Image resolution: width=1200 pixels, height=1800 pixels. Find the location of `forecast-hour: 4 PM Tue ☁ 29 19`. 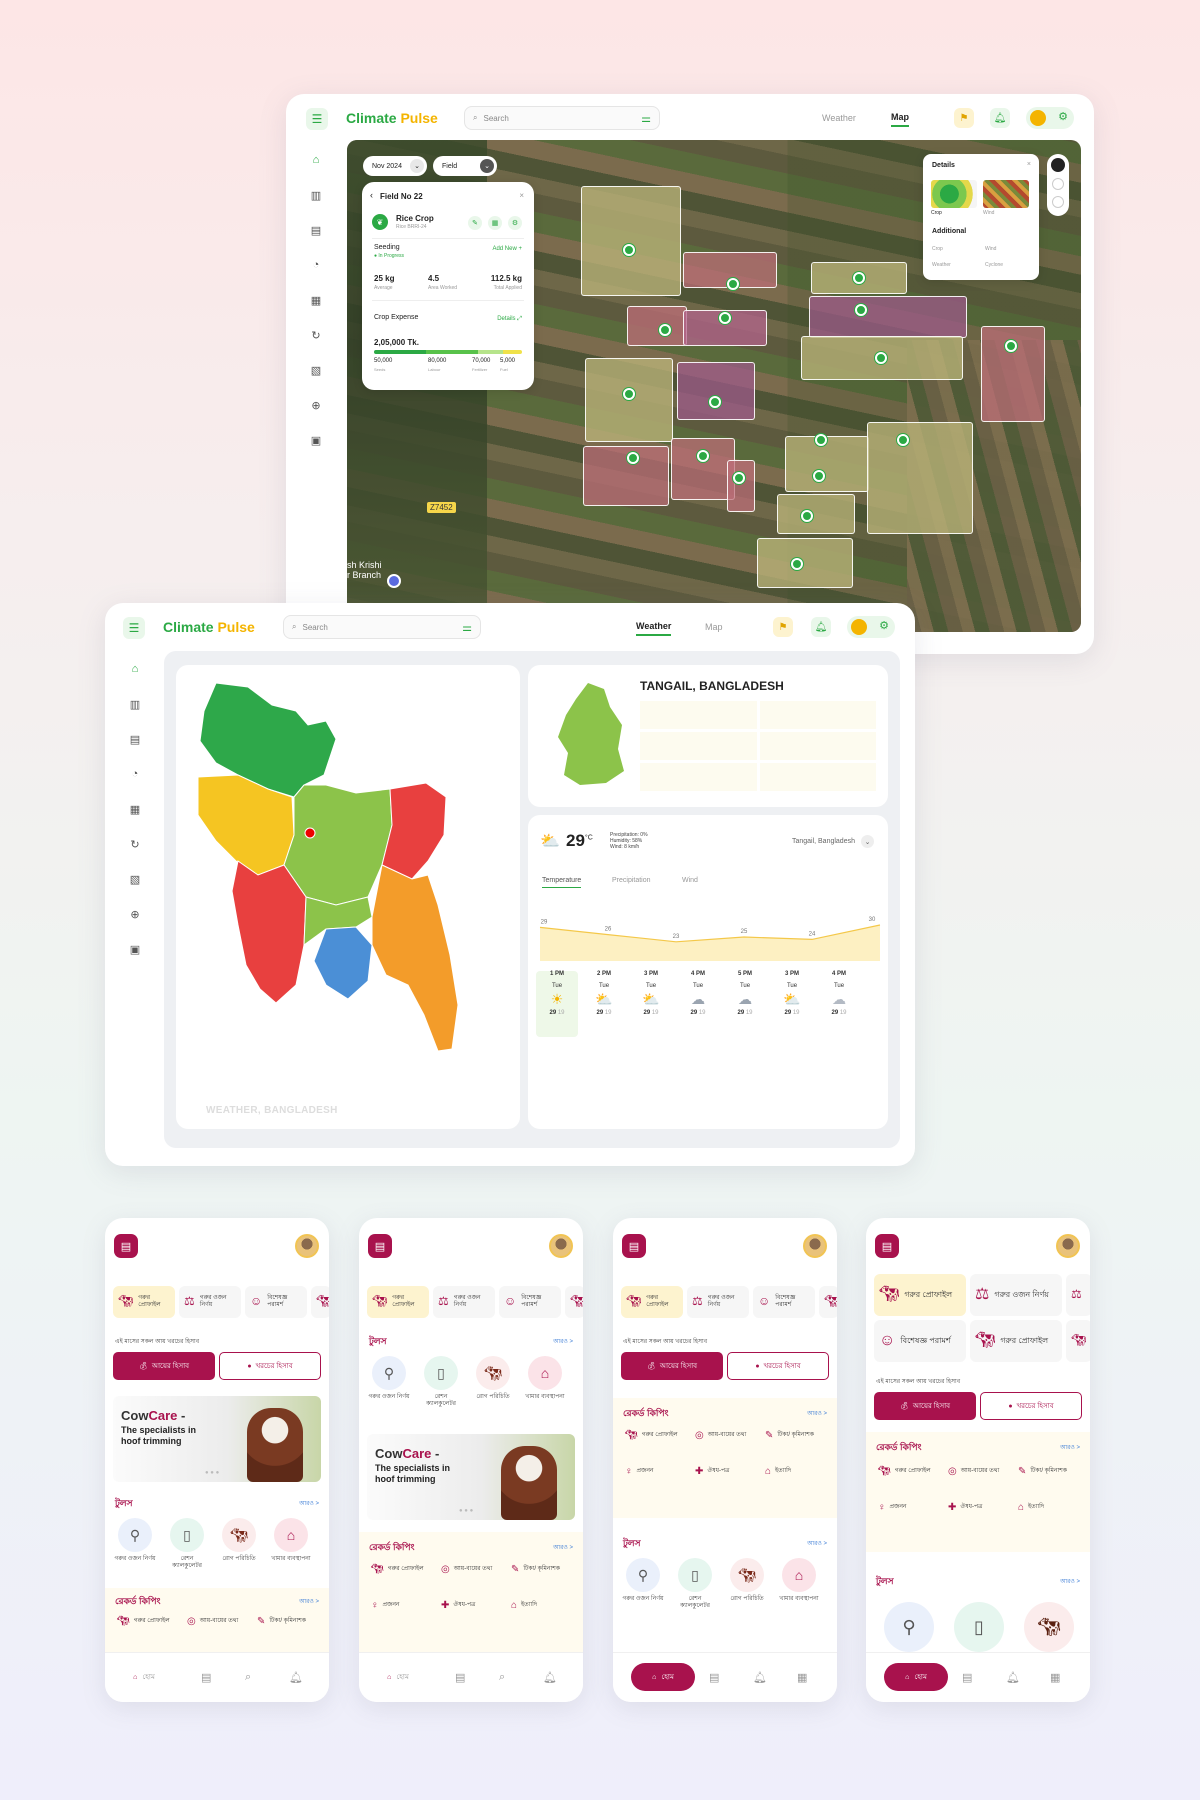

forecast-hour: 4 PM Tue ☁ 29 19 is located at coordinates (839, 1004).